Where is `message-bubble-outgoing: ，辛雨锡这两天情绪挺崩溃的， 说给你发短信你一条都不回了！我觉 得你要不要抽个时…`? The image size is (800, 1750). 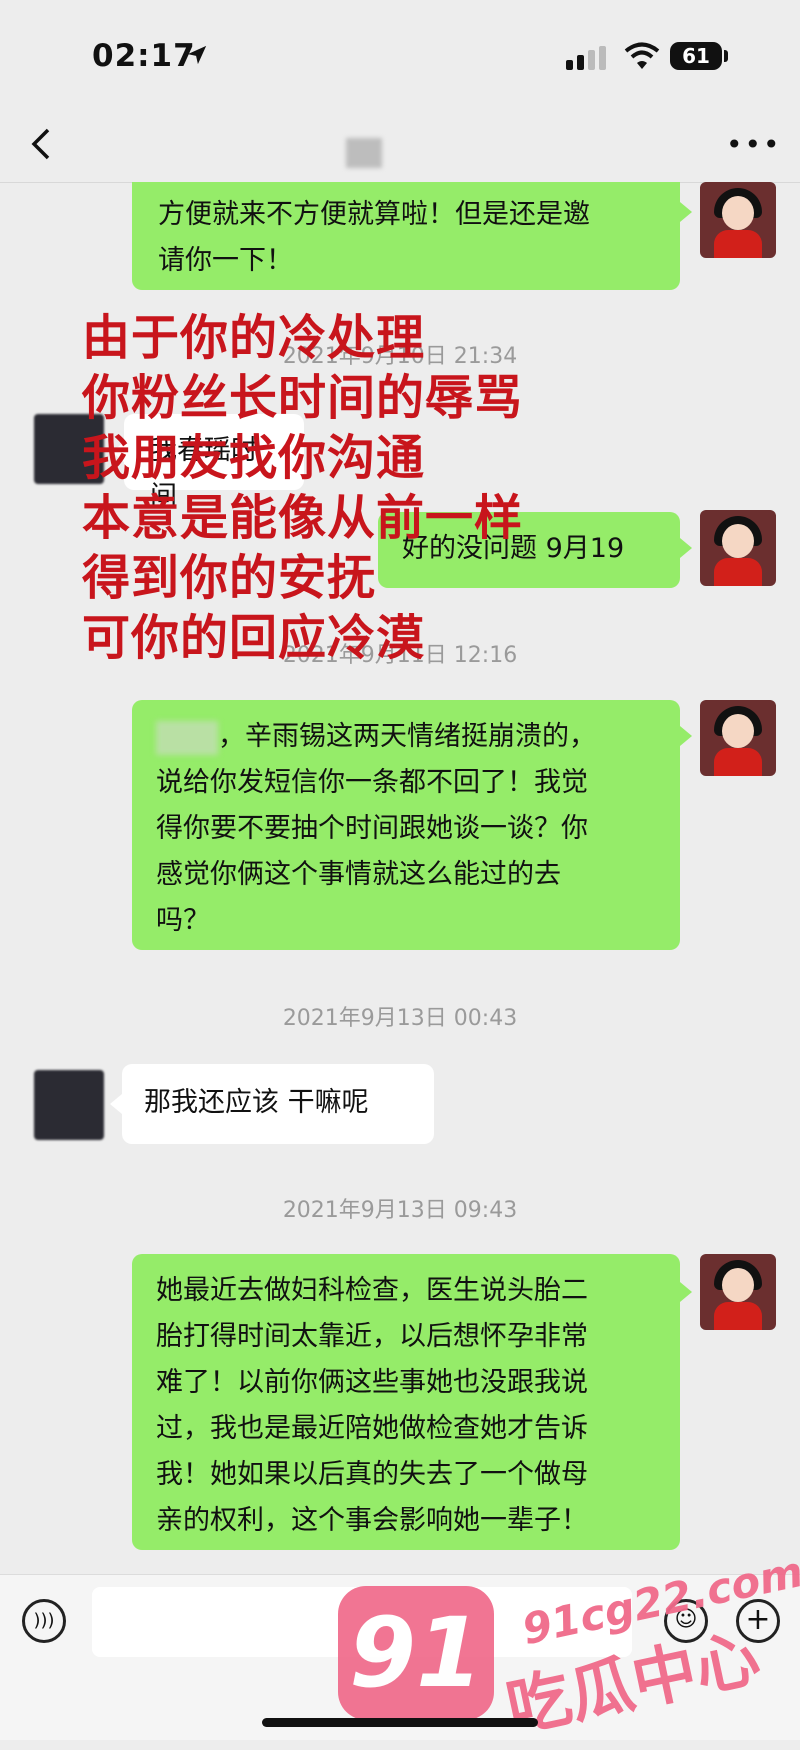 message-bubble-outgoing: ，辛雨锡这两天情绪挺崩溃的， 说给你发短信你一条都不回了！我觉 得你要不要抽个时… is located at coordinates (406, 825).